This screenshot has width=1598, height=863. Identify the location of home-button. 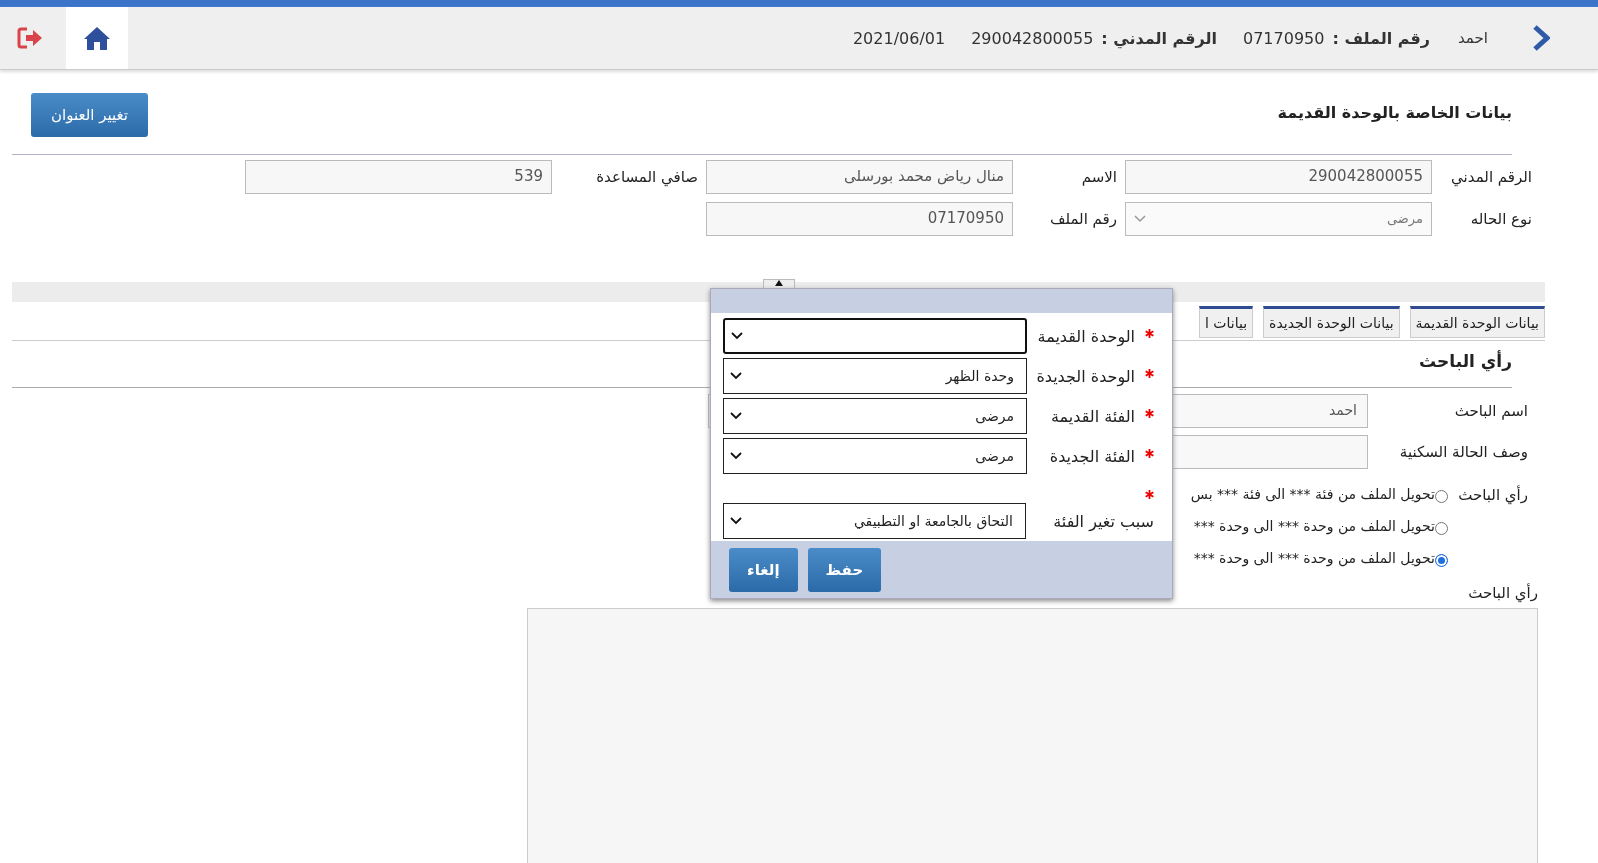
(97, 38).